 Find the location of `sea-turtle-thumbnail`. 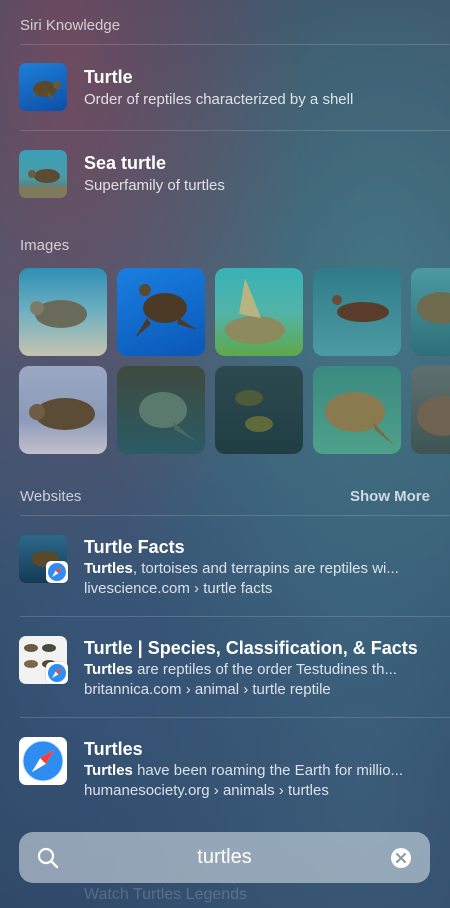

sea-turtle-thumbnail is located at coordinates (43, 174).